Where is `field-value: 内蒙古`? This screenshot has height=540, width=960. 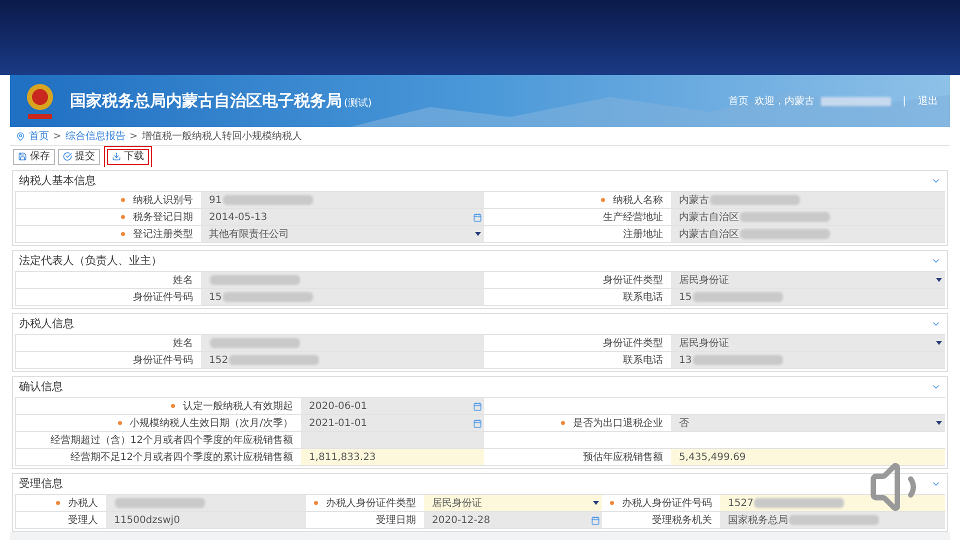
field-value: 内蒙古 is located at coordinates (808, 200).